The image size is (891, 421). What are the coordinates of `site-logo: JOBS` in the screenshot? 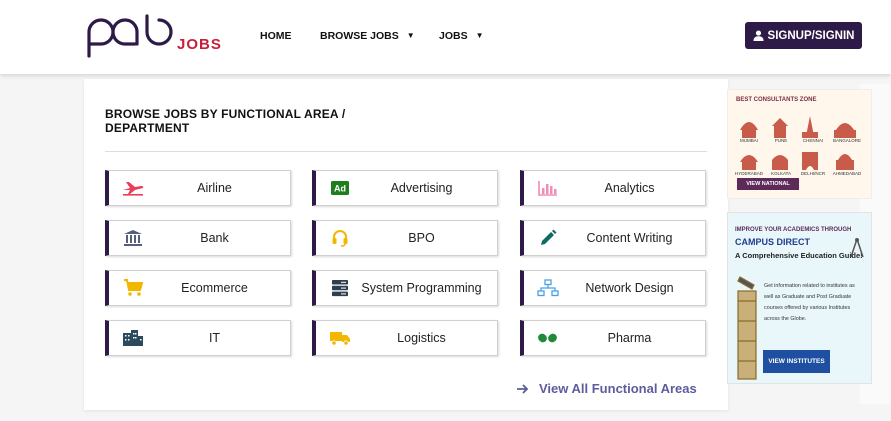 It's located at (155, 36).